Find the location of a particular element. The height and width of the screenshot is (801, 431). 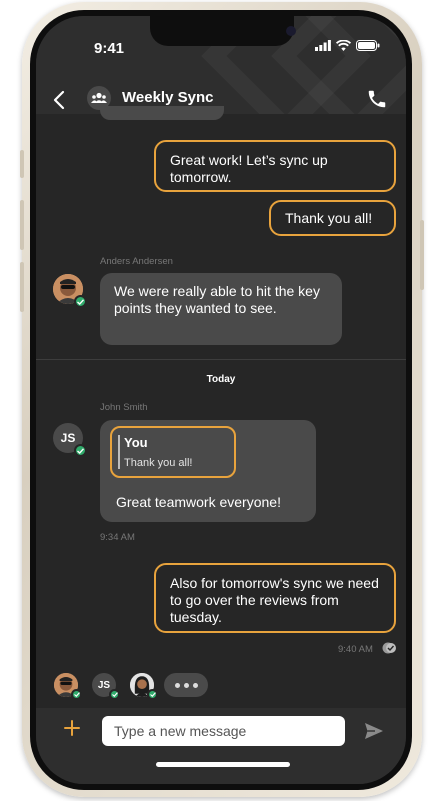

wifi-icon is located at coordinates (343, 45).